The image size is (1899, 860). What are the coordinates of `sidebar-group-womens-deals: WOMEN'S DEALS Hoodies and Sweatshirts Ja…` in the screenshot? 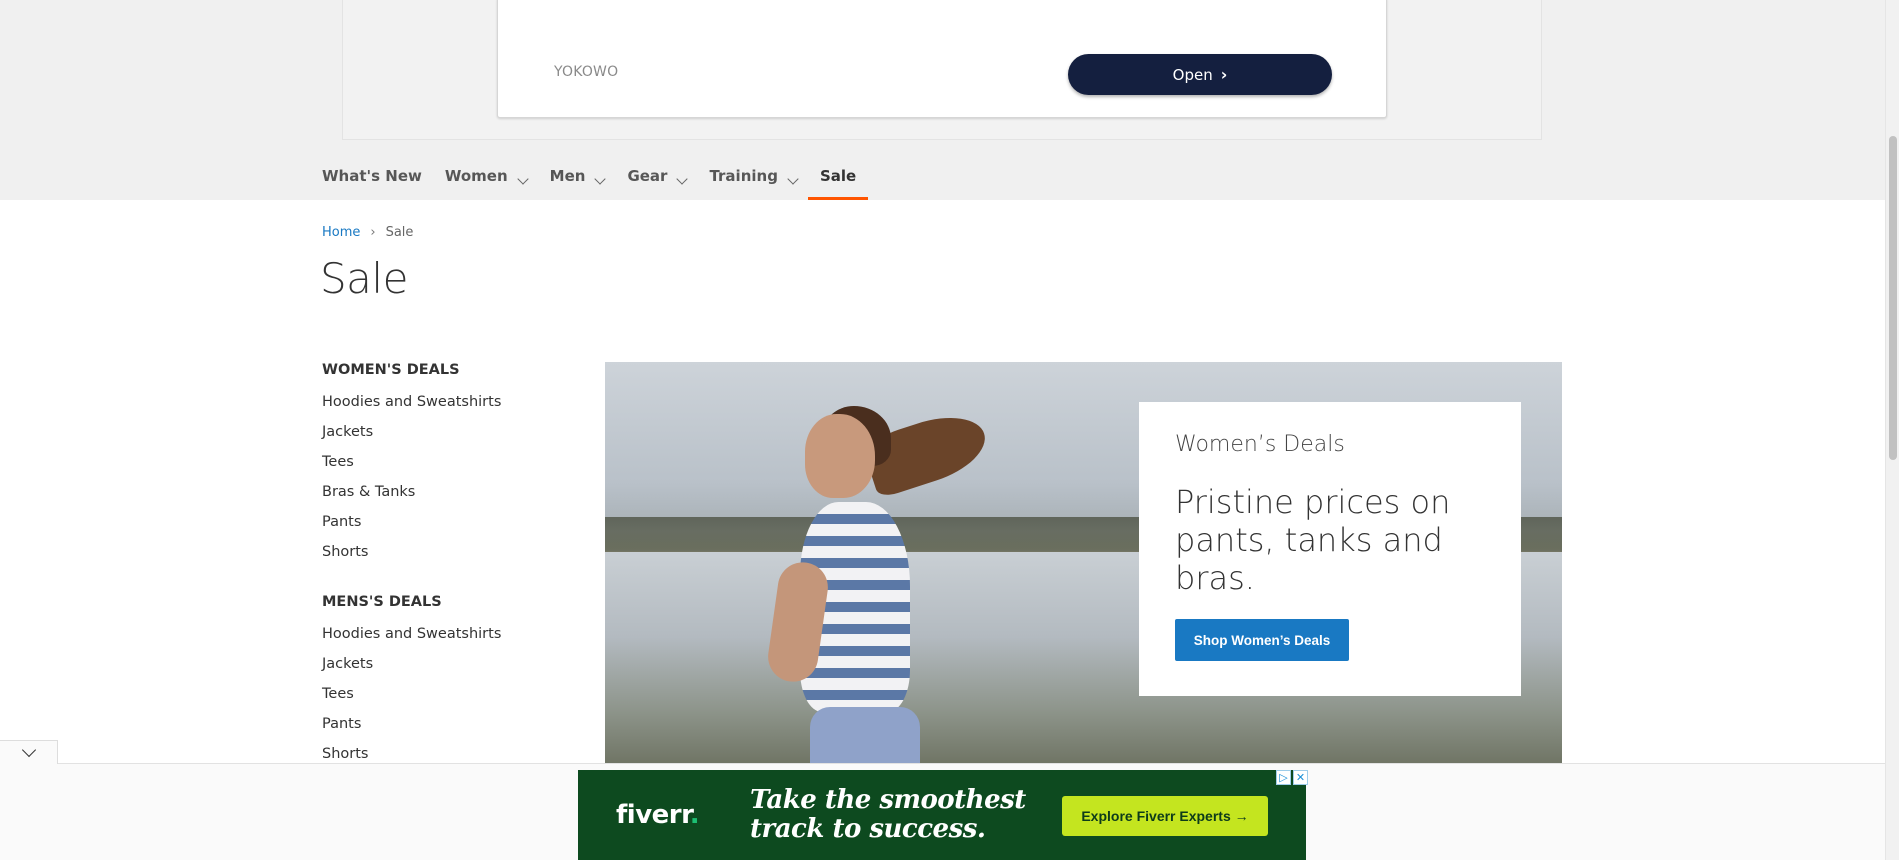 It's located at (442, 467).